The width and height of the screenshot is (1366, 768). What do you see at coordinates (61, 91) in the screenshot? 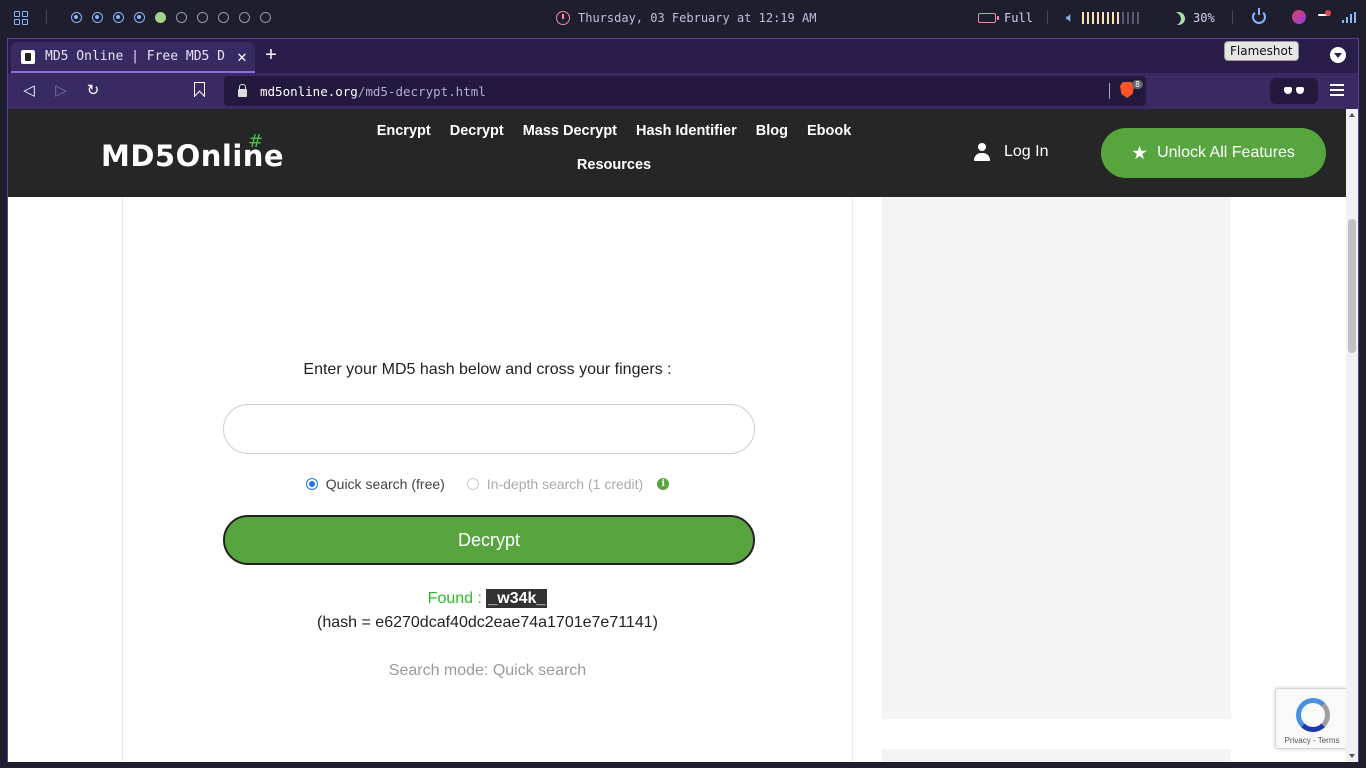
I see `forward-icon: ▷` at bounding box center [61, 91].